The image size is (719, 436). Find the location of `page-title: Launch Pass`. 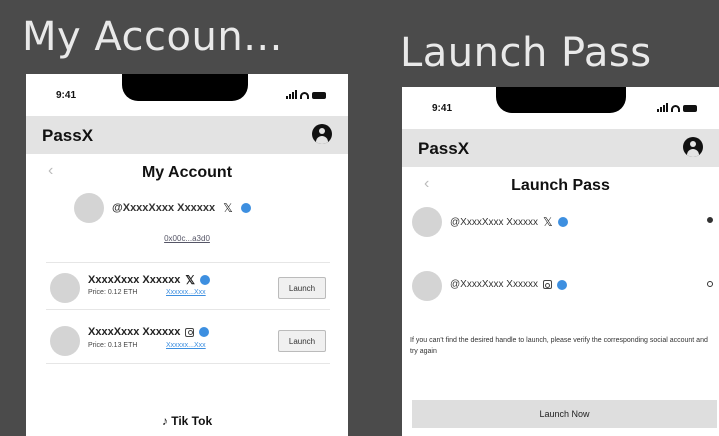

page-title: Launch Pass is located at coordinates (560, 185).